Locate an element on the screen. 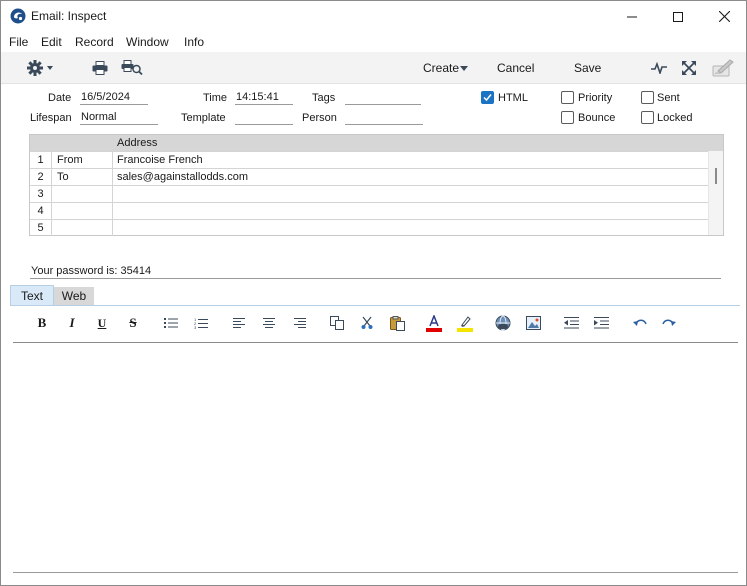 The width and height of the screenshot is (747, 586). bold-button: B is located at coordinates (42, 323).